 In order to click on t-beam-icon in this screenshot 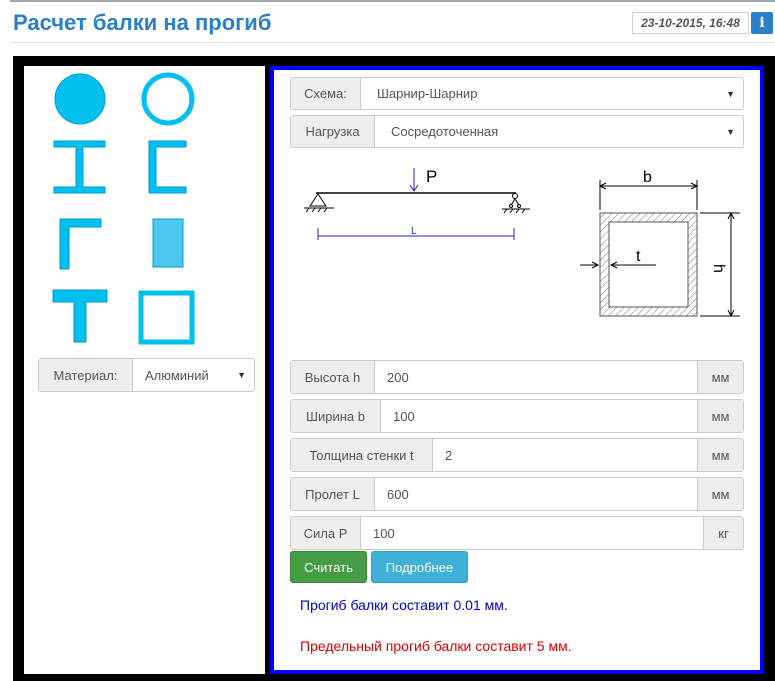, I will do `click(80, 316)`.